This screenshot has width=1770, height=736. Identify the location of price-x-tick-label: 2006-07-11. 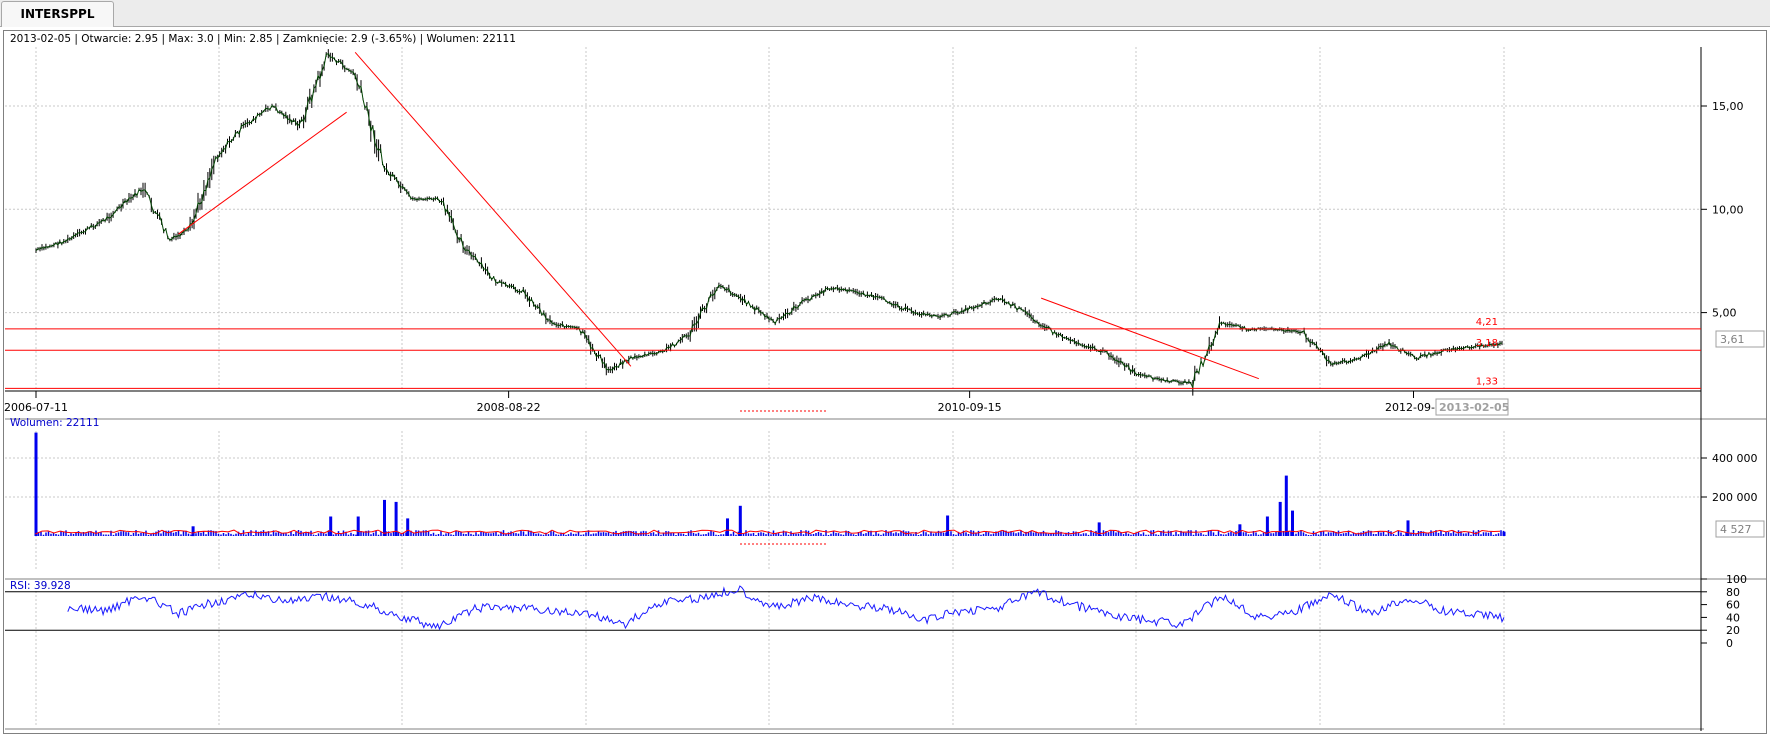
(36, 407).